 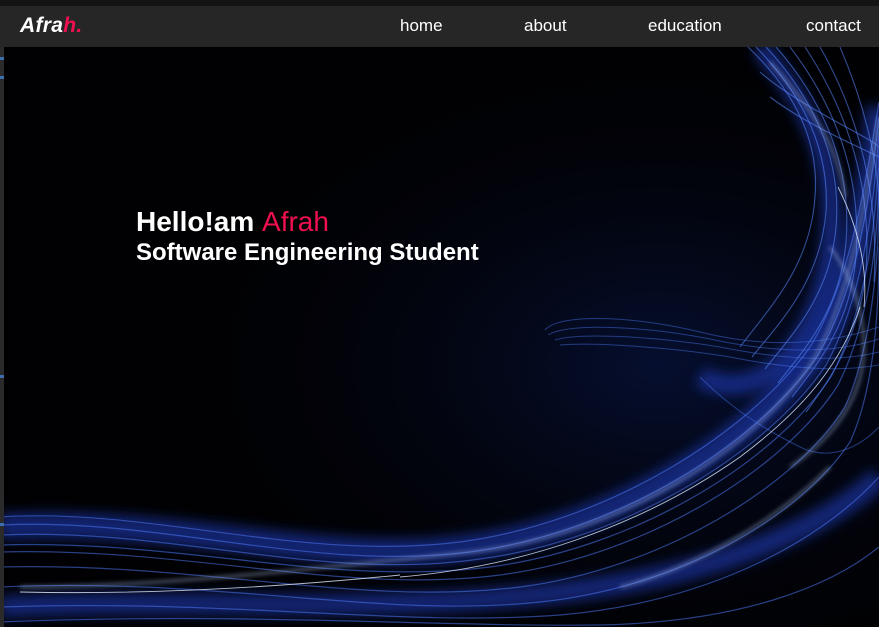 What do you see at coordinates (421, 26) in the screenshot?
I see `nav-link-home: home` at bounding box center [421, 26].